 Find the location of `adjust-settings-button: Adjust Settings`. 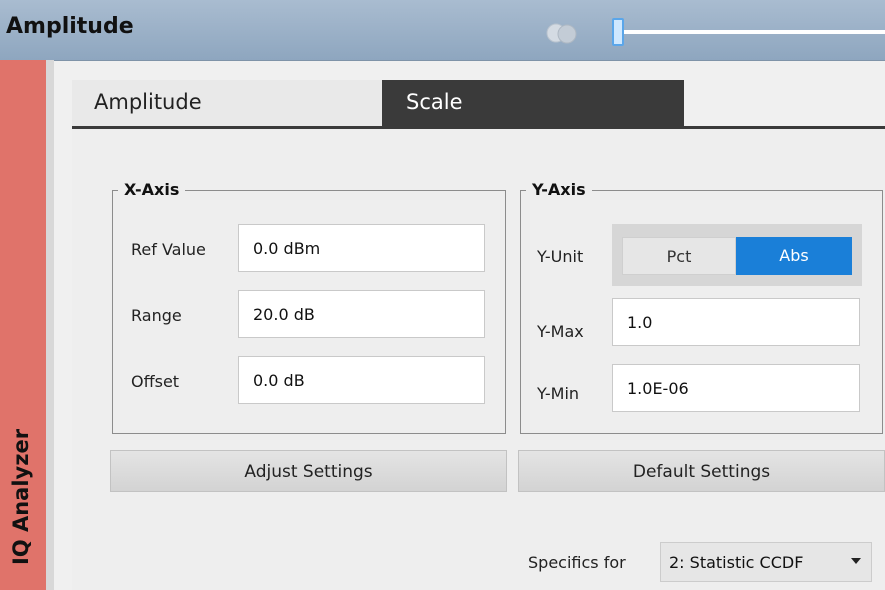

adjust-settings-button: Adjust Settings is located at coordinates (308, 471).